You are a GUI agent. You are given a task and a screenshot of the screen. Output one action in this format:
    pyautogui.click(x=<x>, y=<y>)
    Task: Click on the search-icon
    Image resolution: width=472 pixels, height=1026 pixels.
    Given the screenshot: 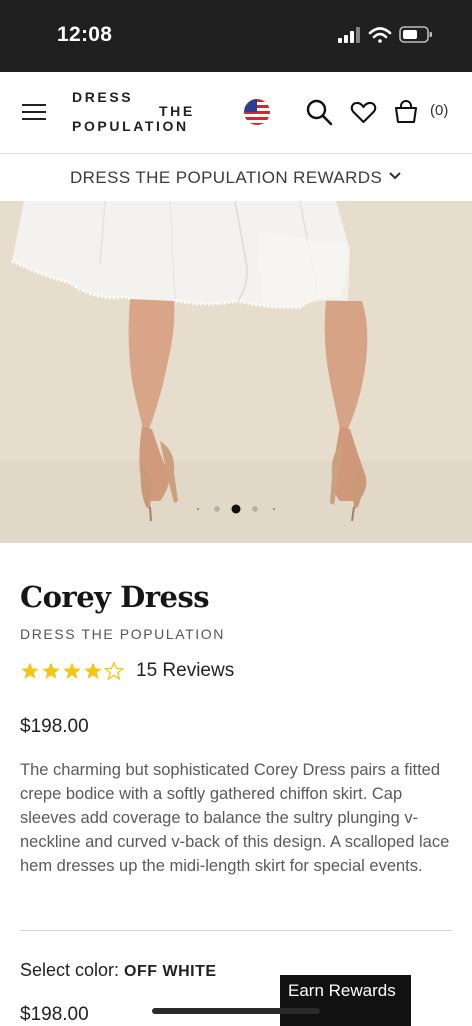 What is the action you would take?
    pyautogui.click(x=319, y=112)
    